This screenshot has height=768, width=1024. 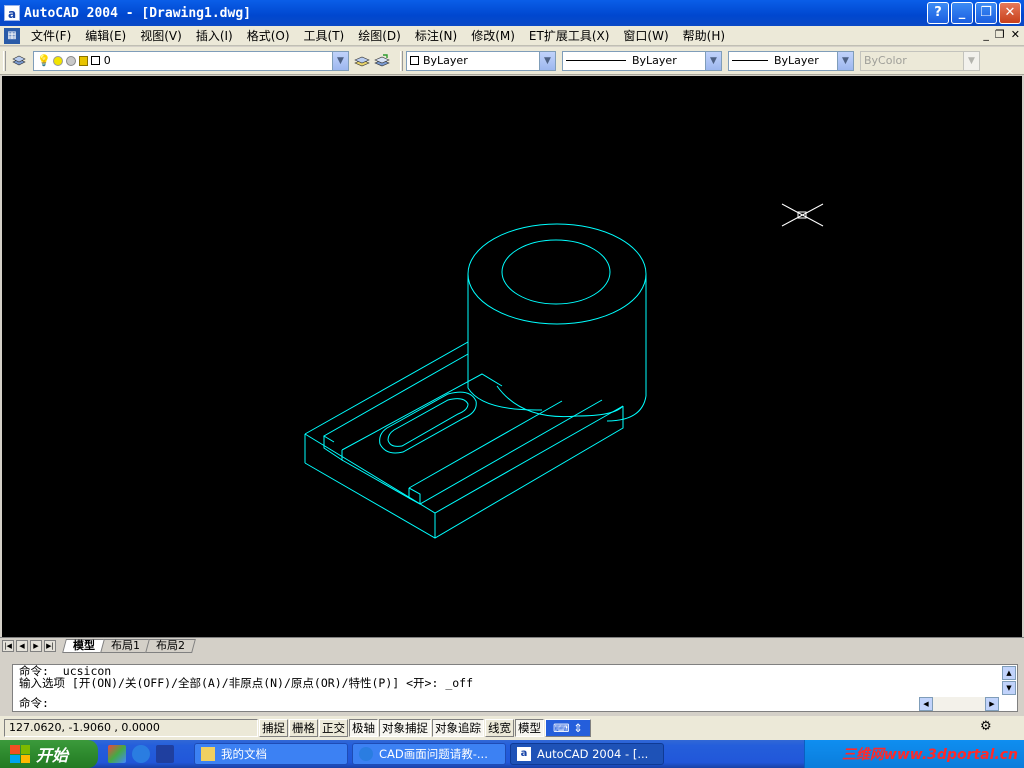 I want to click on polar-toggle: 极轴, so click(x=363, y=728).